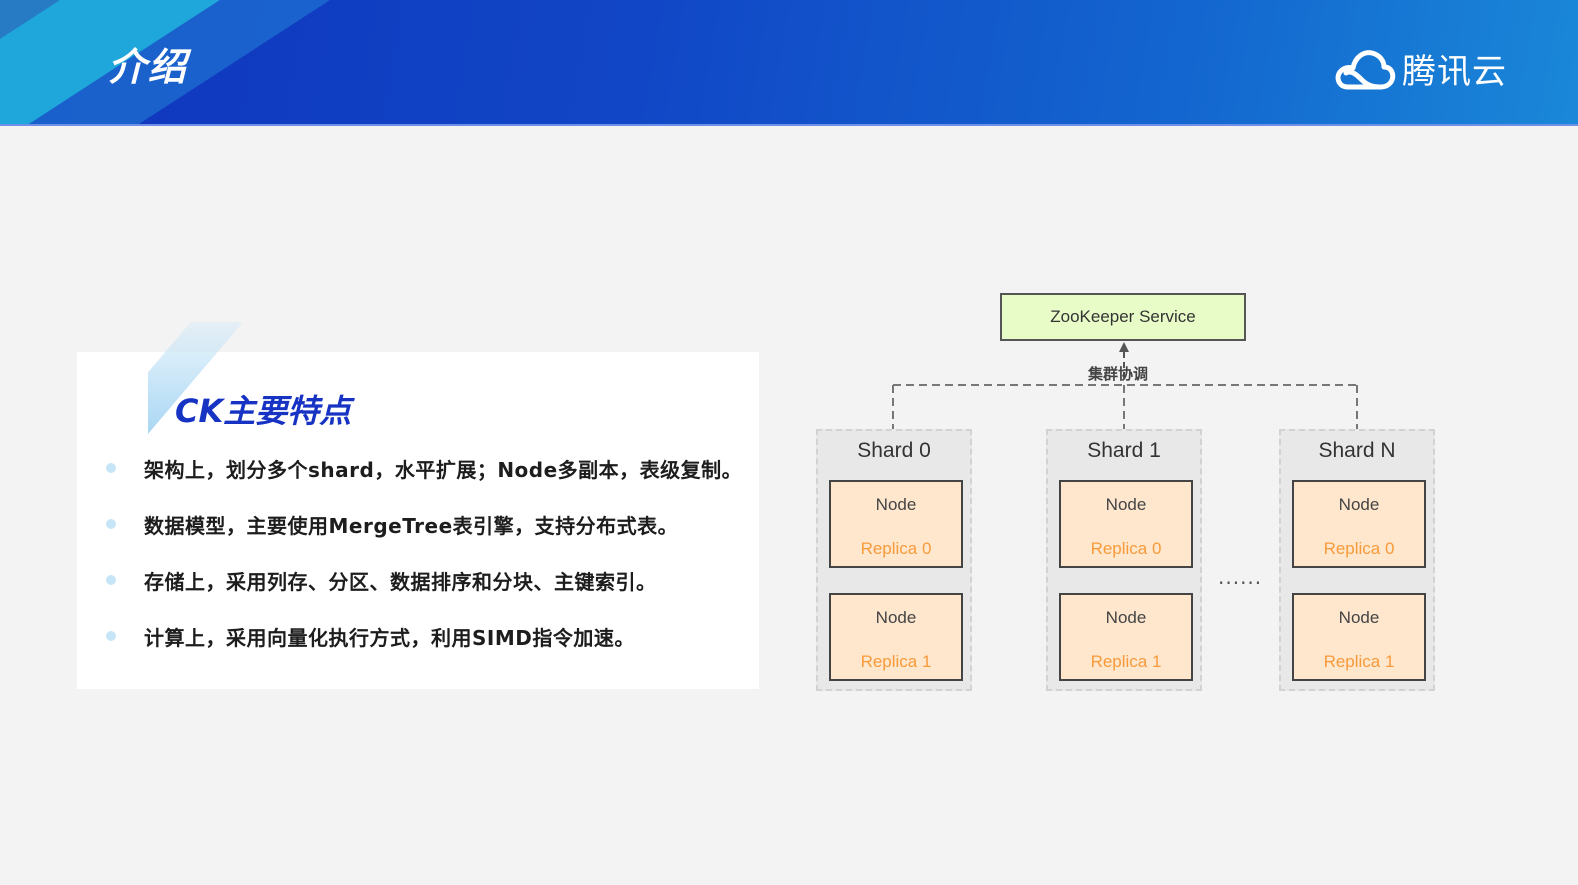 The width and height of the screenshot is (1578, 885). I want to click on coordination-label: 集群协调, so click(1118, 374).